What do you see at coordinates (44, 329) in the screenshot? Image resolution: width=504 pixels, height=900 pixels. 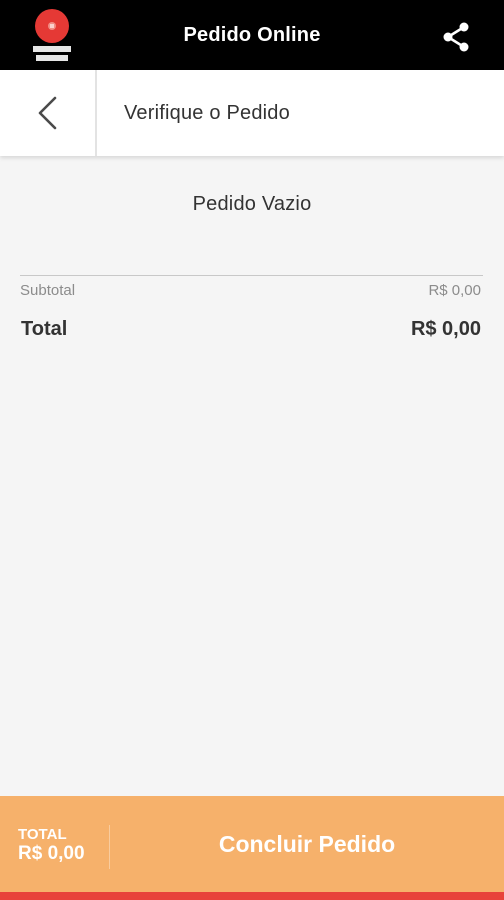 I see `total-label: Total` at bounding box center [44, 329].